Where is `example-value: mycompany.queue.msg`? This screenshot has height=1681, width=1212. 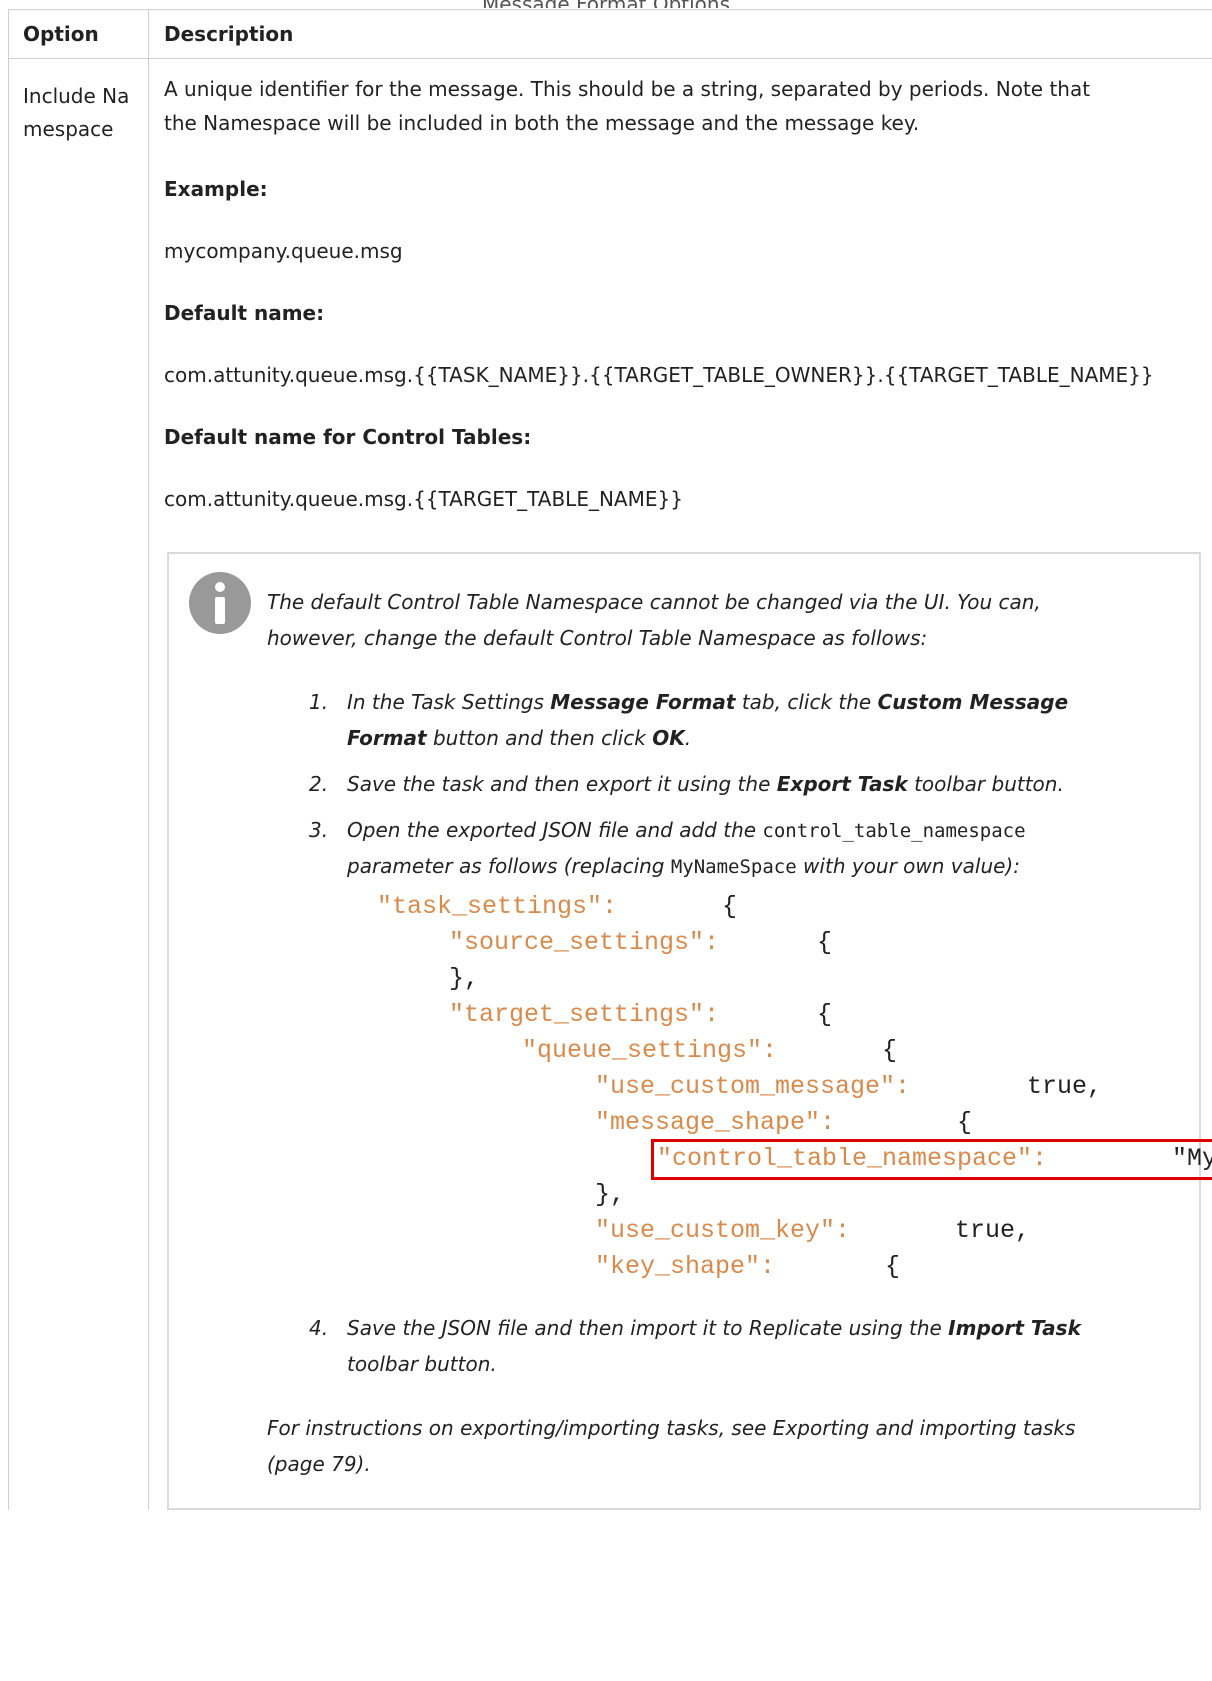
example-value: mycompany.queue.msg is located at coordinates (283, 251).